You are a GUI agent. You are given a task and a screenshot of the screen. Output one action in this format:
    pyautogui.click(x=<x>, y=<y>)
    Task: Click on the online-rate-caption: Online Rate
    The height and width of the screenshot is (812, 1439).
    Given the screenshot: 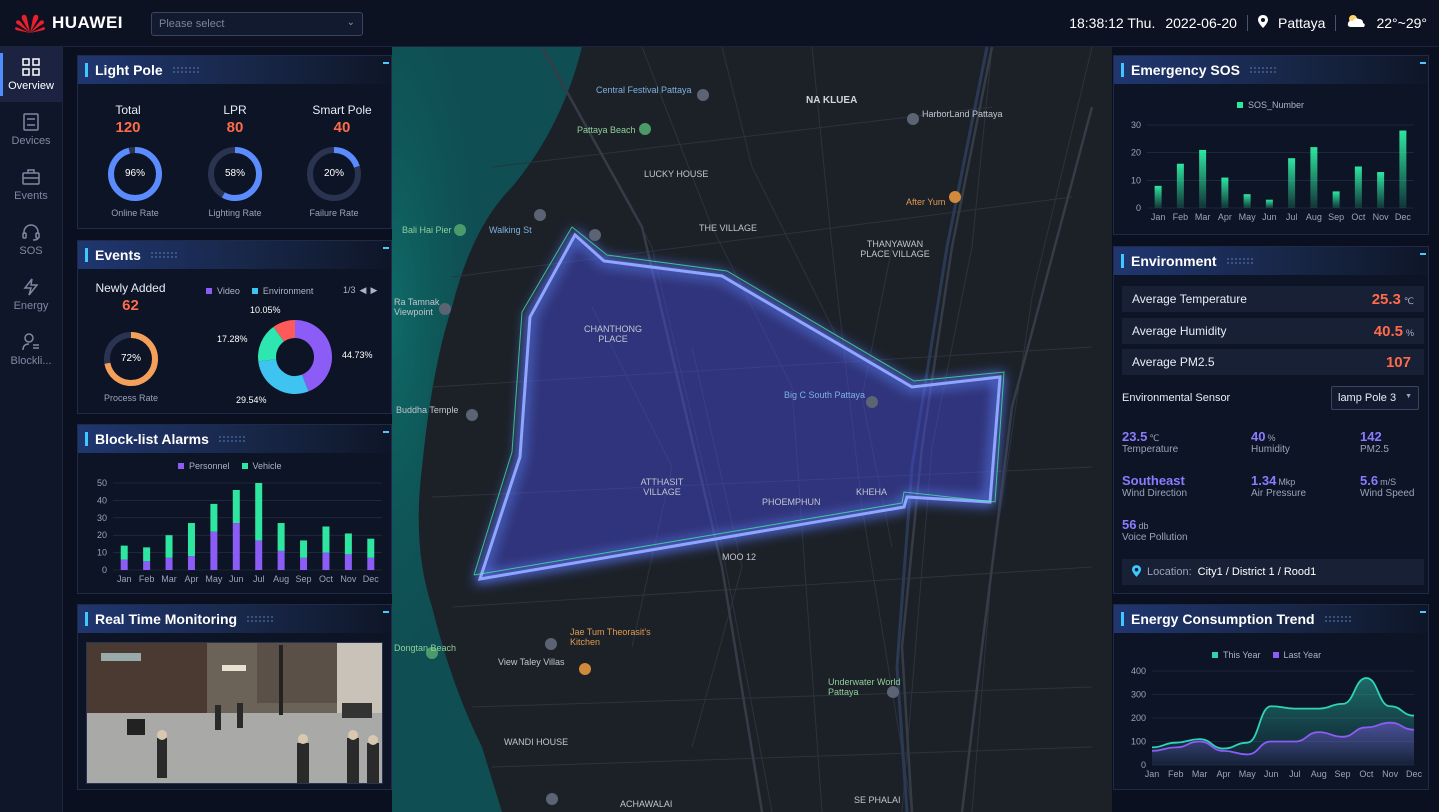 What is the action you would take?
    pyautogui.click(x=135, y=213)
    